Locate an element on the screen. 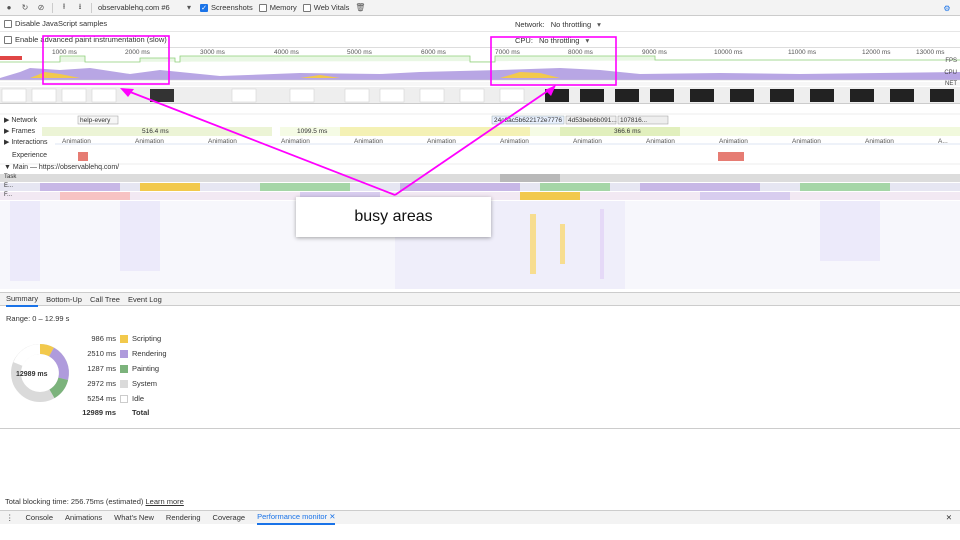  tab-event-log: Event Log is located at coordinates (145, 299).